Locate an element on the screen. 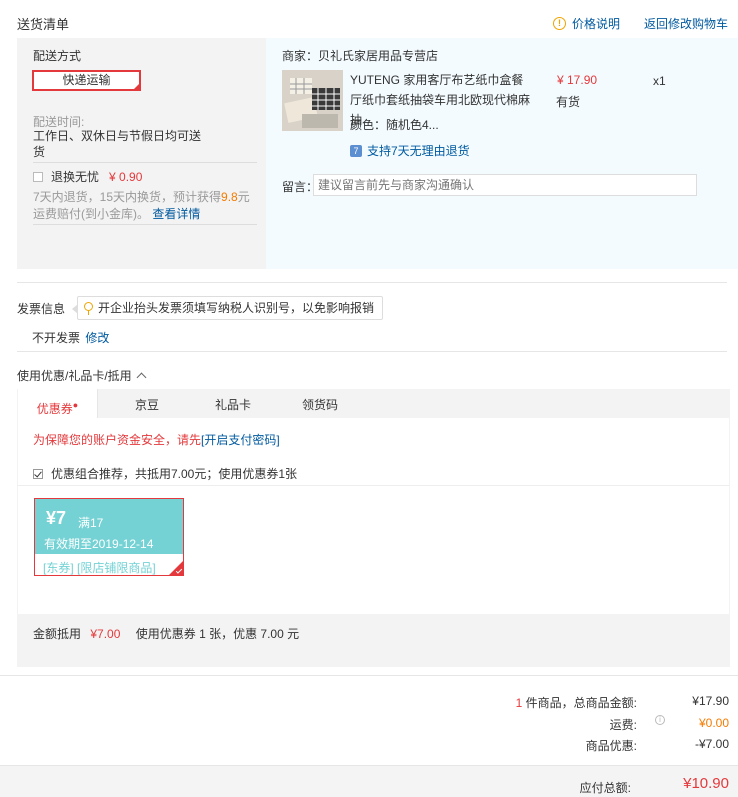 Image resolution: width=738 pixels, height=797 pixels. payable-amount: ¥10.90 is located at coordinates (706, 783).